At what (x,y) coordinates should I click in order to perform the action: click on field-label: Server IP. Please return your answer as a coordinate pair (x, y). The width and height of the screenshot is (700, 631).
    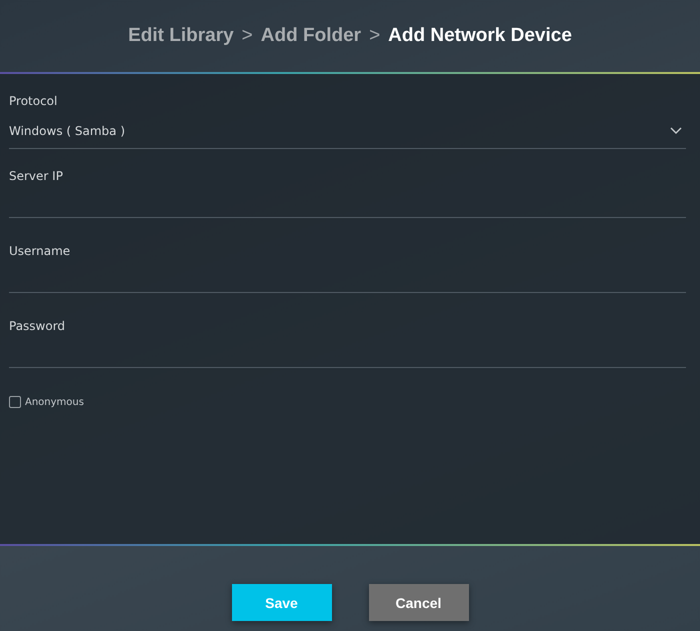
    Looking at the image, I should click on (36, 176).